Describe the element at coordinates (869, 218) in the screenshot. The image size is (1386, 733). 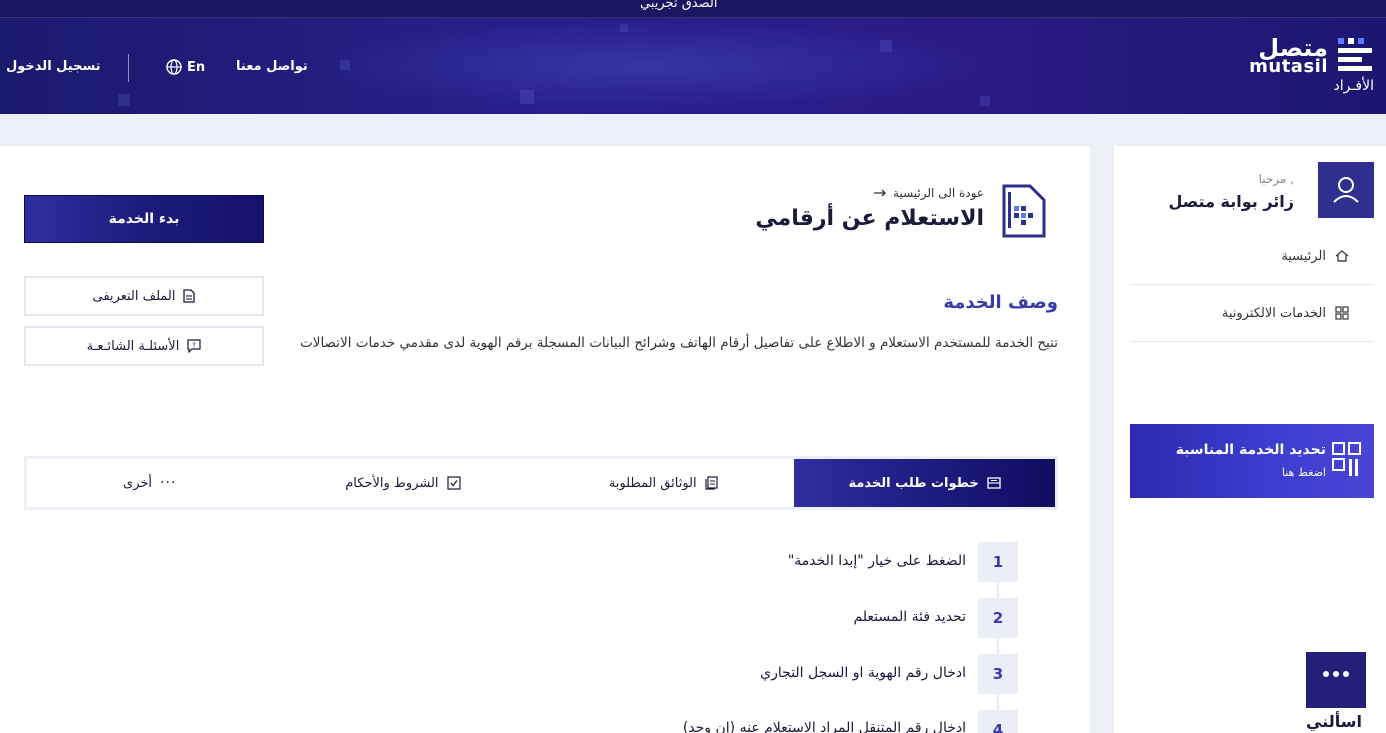
I see `page-title: الاستعلام عن أرقامي` at that location.